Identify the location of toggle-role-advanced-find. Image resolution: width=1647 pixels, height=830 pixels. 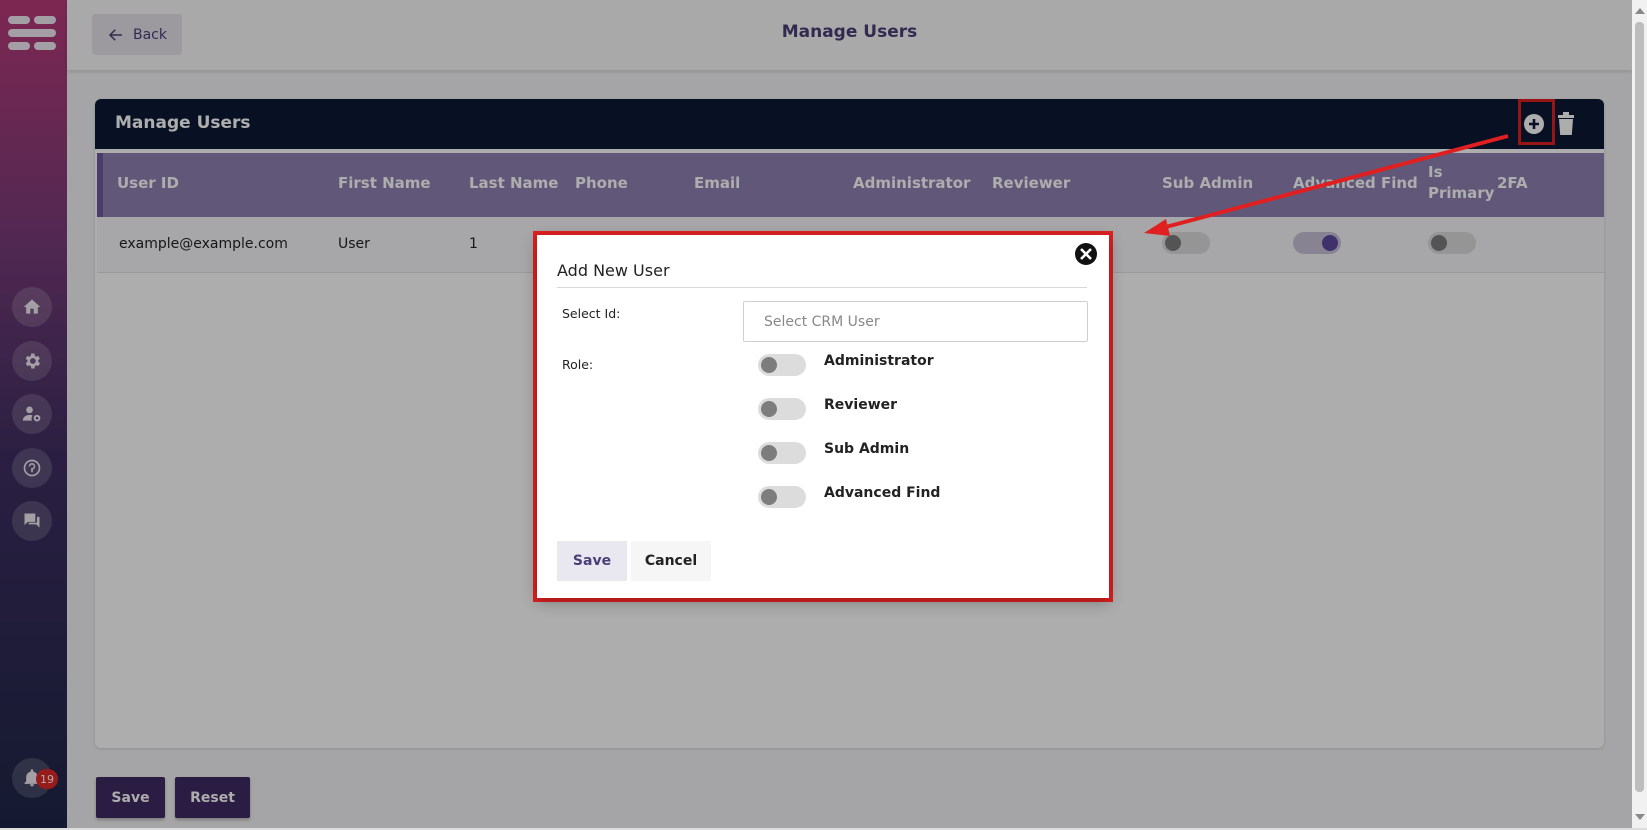
(782, 497).